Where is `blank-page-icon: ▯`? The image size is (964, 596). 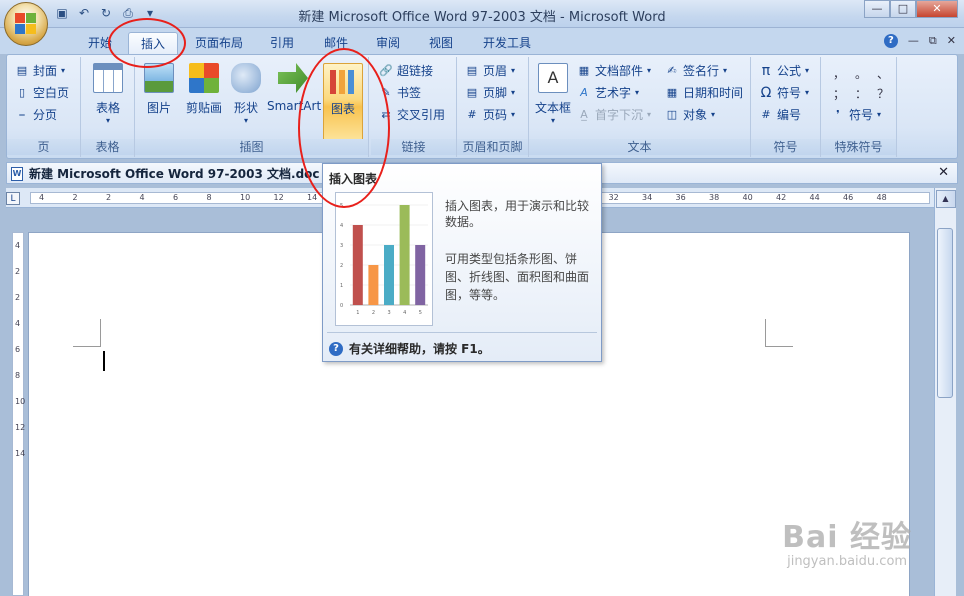 blank-page-icon: ▯ is located at coordinates (22, 92).